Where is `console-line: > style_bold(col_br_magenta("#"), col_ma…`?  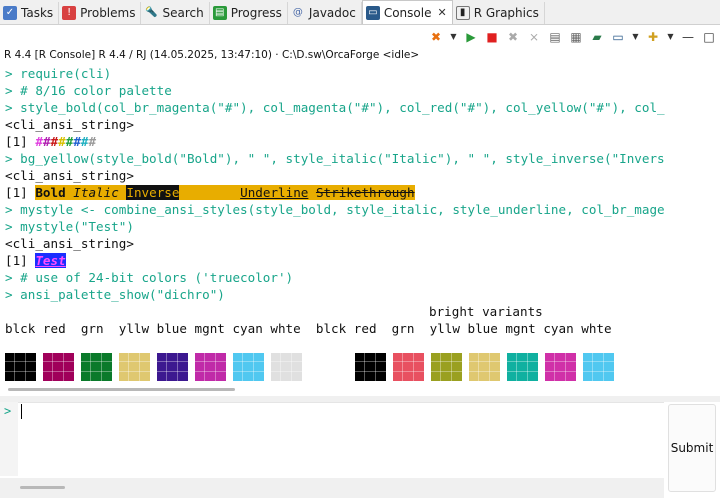
console-line: > style_bold(col_br_magenta("#"), col_ma… is located at coordinates (335, 107).